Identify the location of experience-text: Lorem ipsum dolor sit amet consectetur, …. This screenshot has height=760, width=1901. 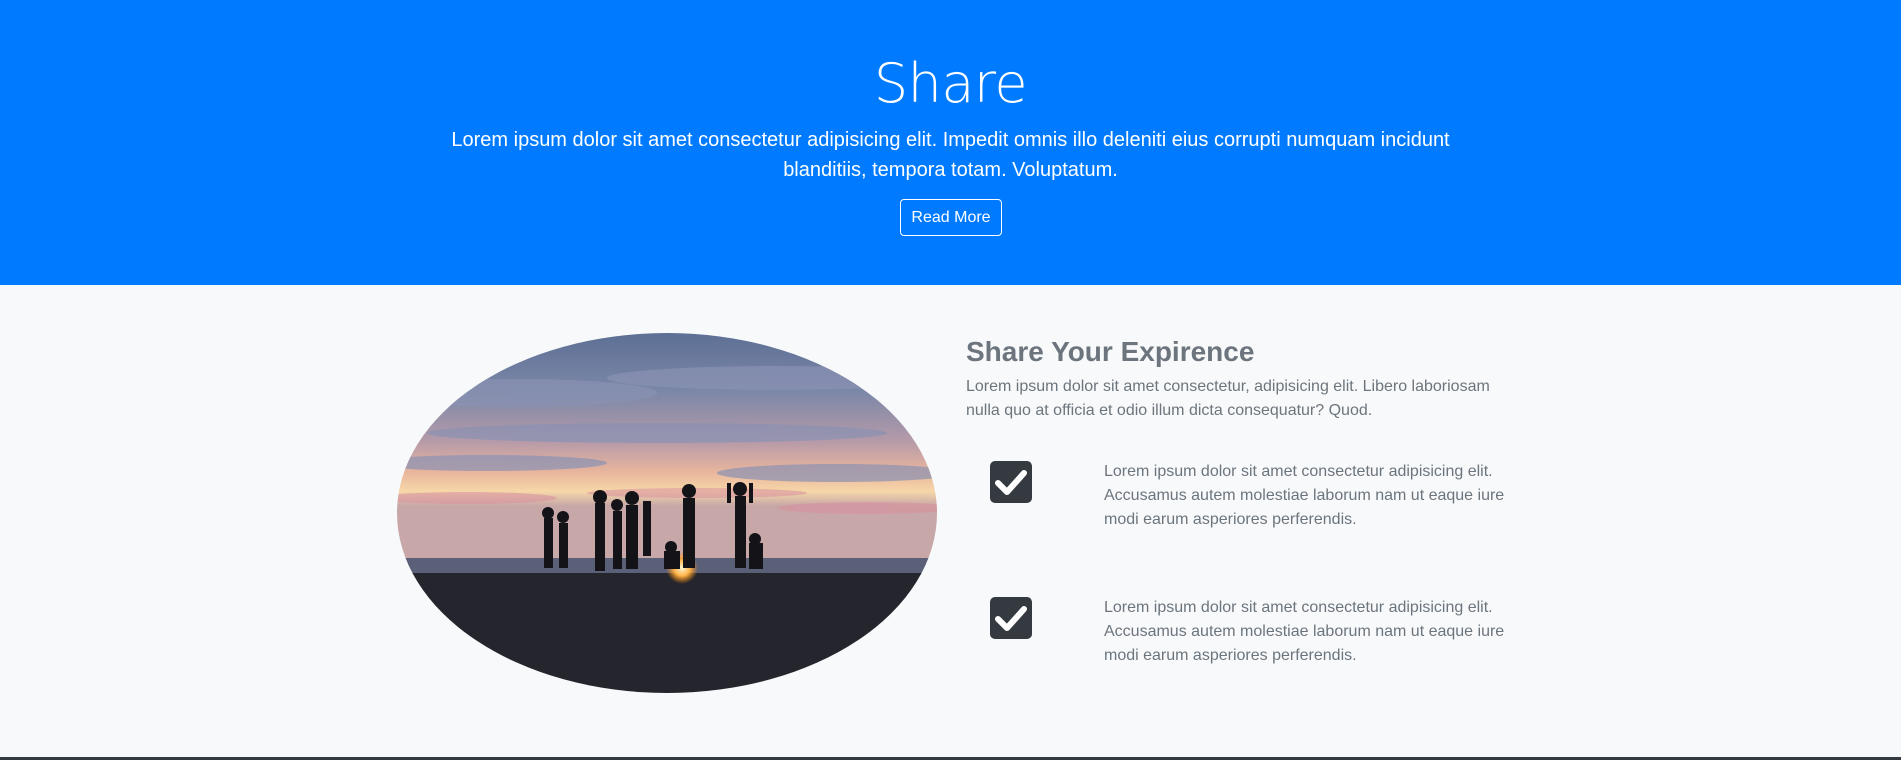
(1228, 398).